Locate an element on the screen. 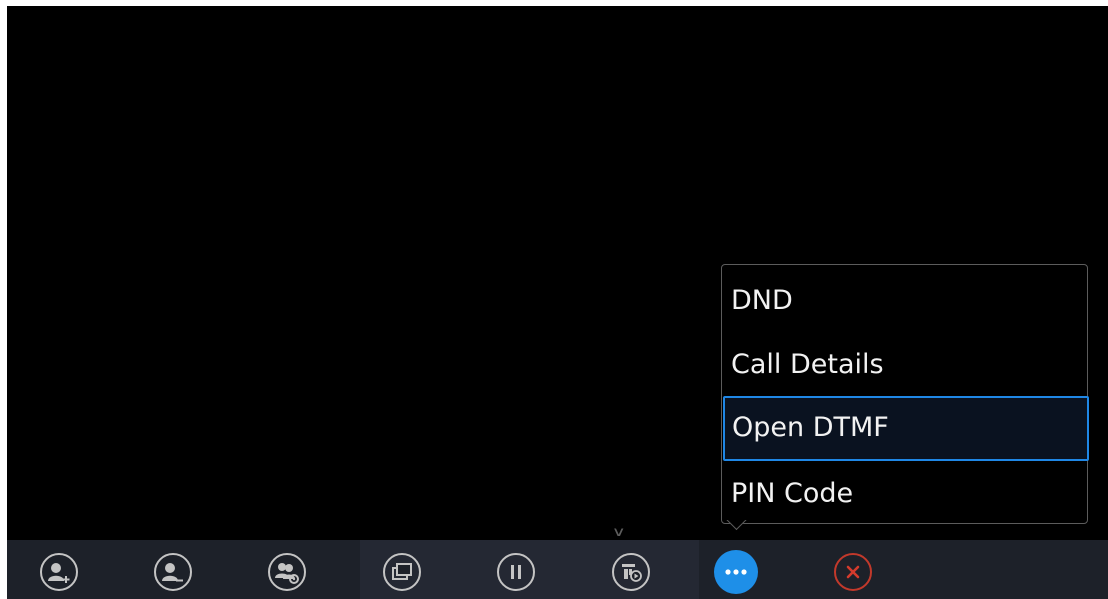  menu-item-label: DND is located at coordinates (762, 300).